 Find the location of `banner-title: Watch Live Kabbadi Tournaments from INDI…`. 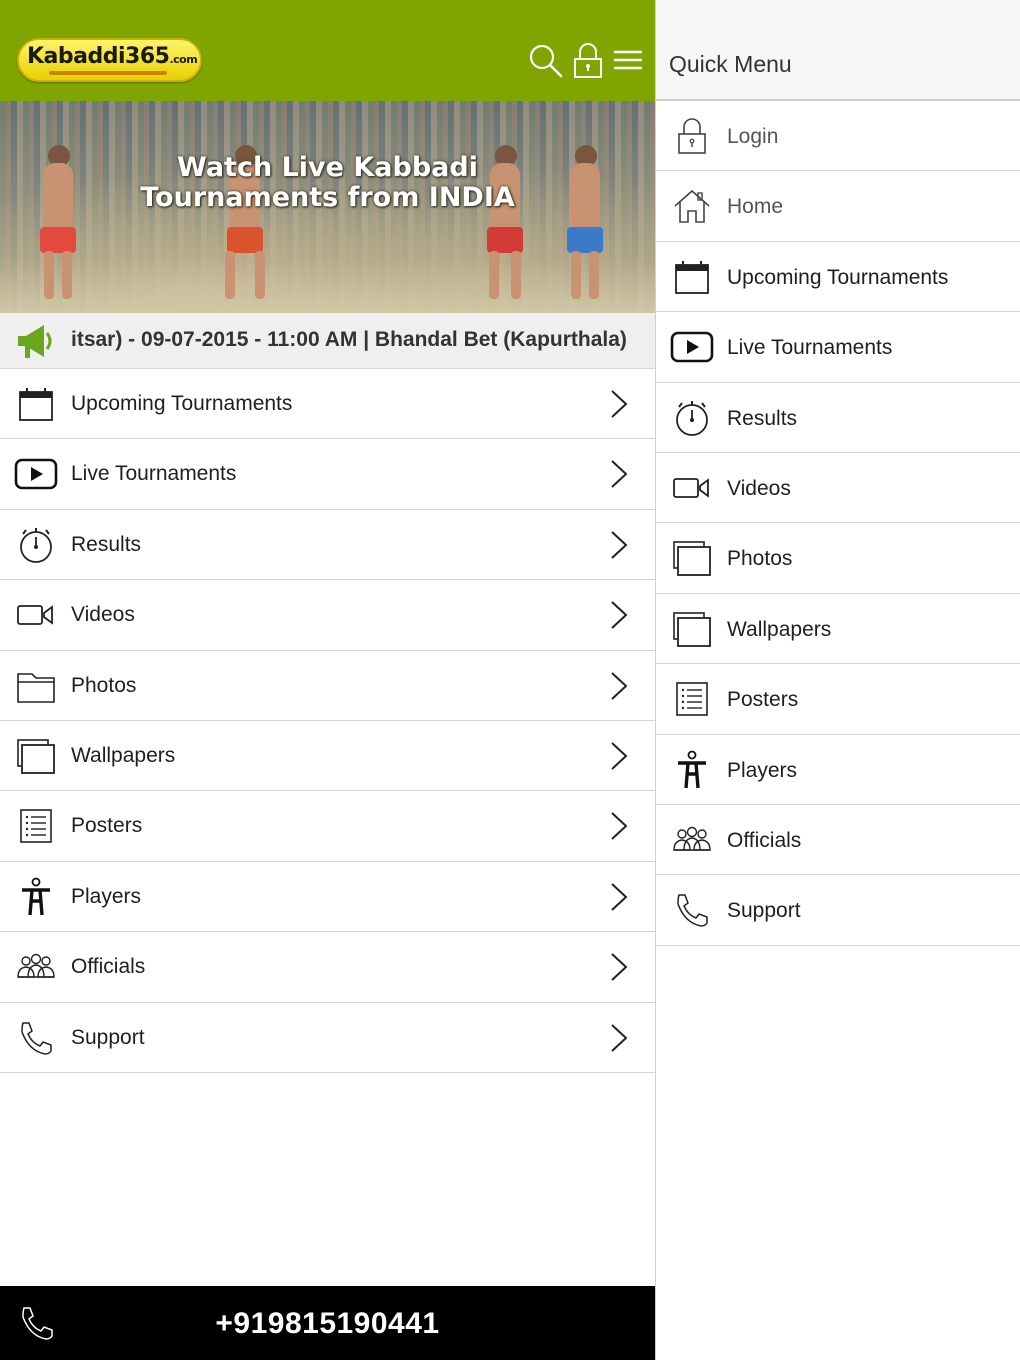

banner-title: Watch Live Kabbadi Tournaments from INDI… is located at coordinates (327, 182).